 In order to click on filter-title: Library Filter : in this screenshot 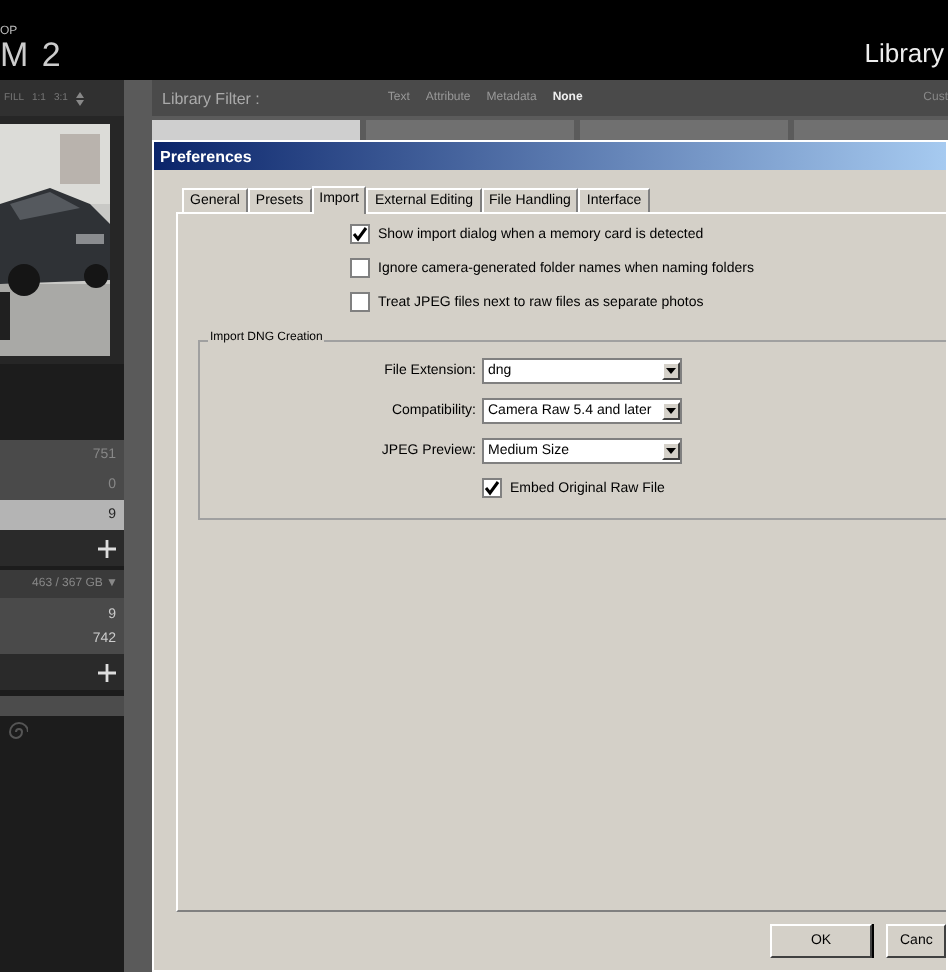, I will do `click(211, 98)`.